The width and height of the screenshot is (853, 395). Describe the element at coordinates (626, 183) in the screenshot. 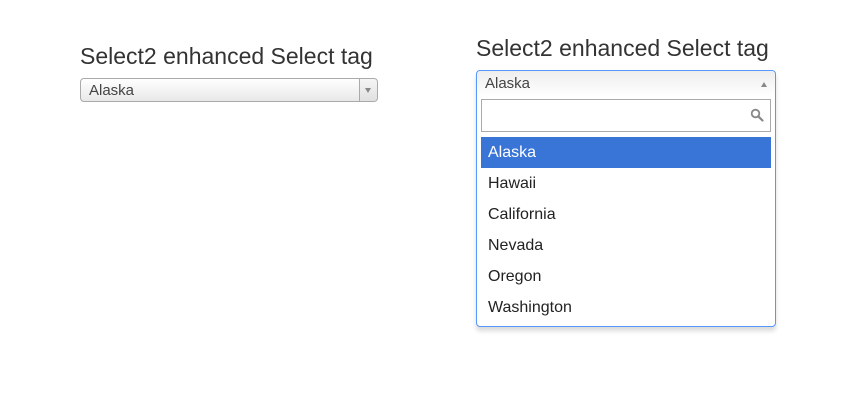

I see `option-item: Hawaii` at that location.